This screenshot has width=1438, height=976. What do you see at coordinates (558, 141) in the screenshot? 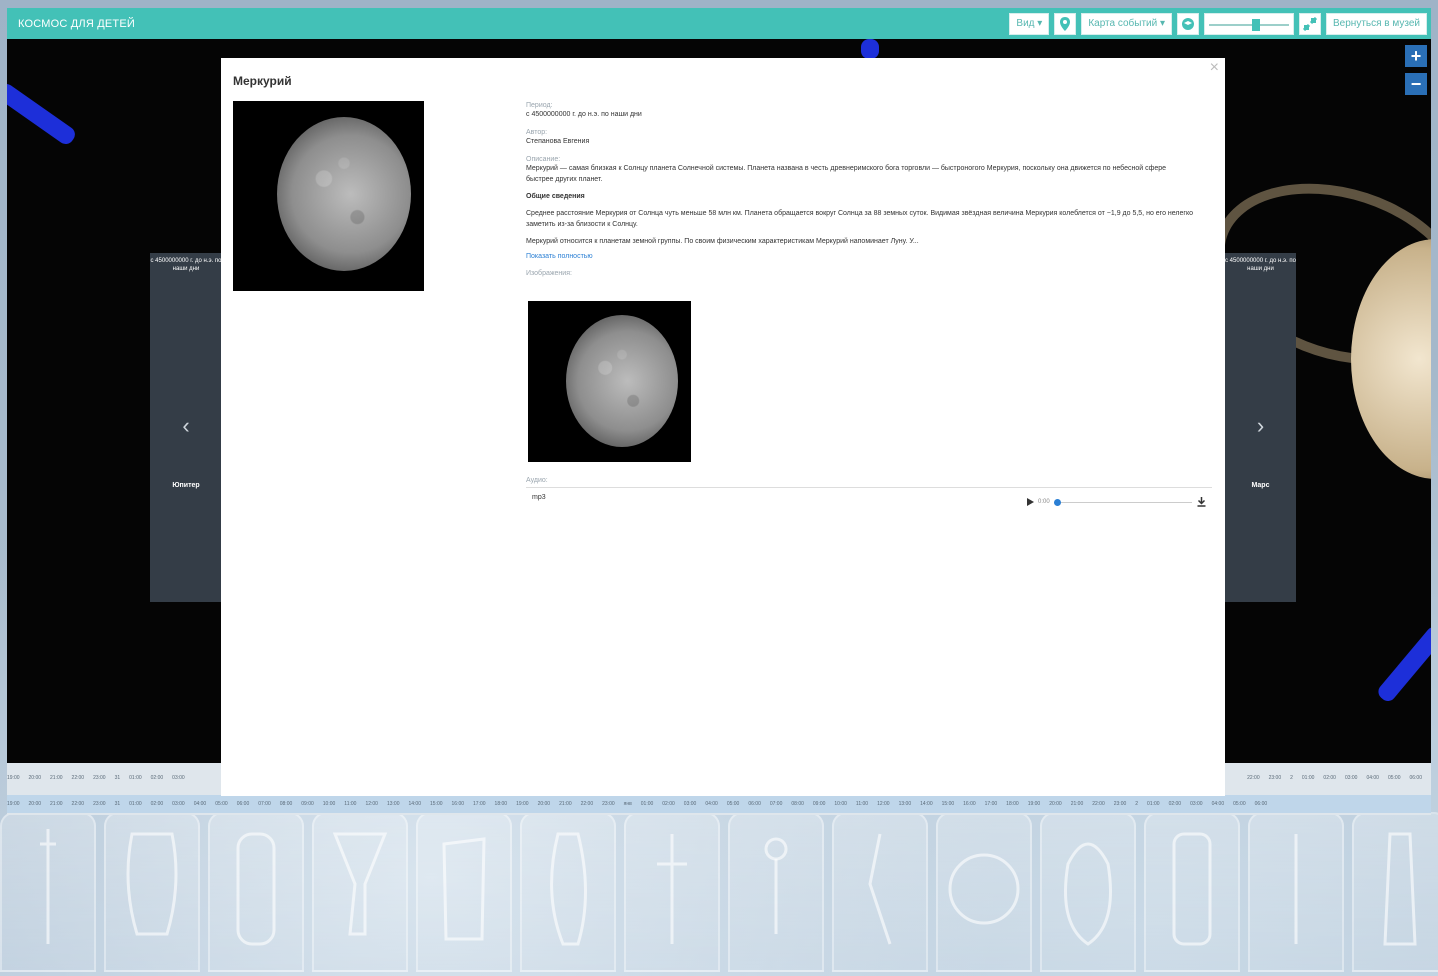
I see `author-value: Степанова Евгения` at bounding box center [558, 141].